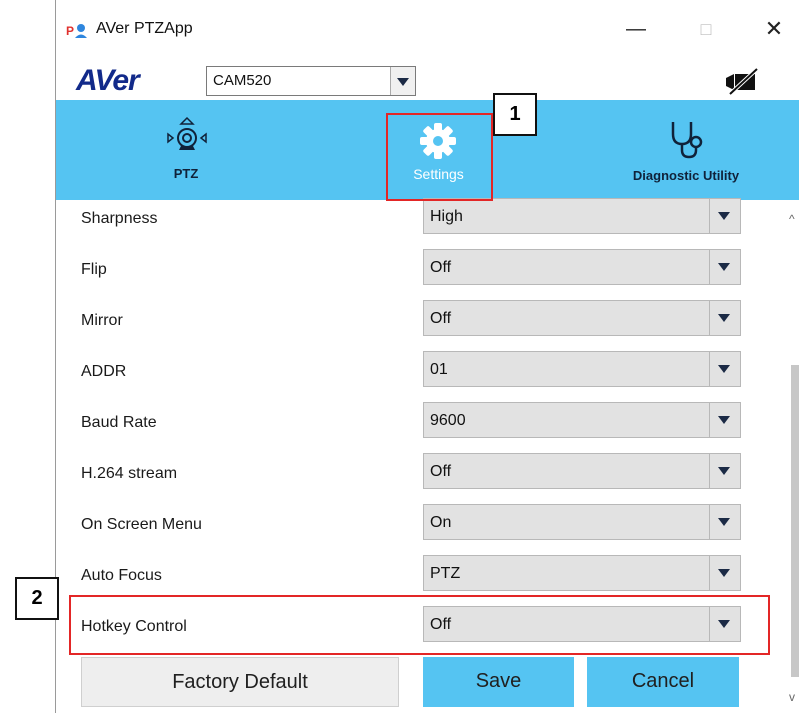 The width and height of the screenshot is (799, 713). What do you see at coordinates (445, 573) in the screenshot?
I see `setting-value: PTZ` at bounding box center [445, 573].